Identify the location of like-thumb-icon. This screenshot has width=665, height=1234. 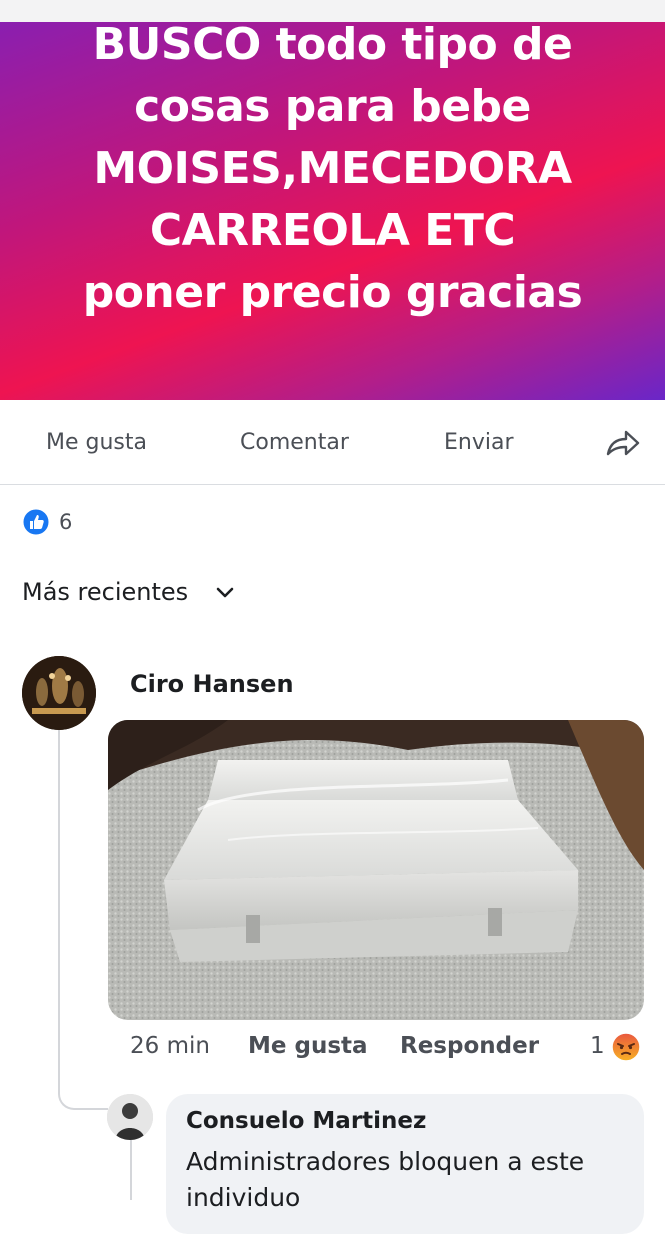
(36, 522).